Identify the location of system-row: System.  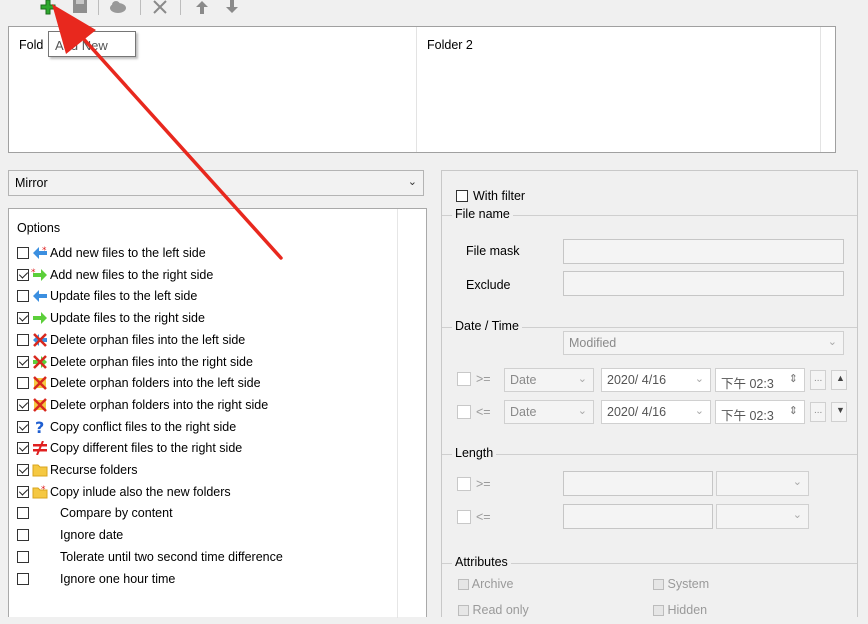
(681, 584).